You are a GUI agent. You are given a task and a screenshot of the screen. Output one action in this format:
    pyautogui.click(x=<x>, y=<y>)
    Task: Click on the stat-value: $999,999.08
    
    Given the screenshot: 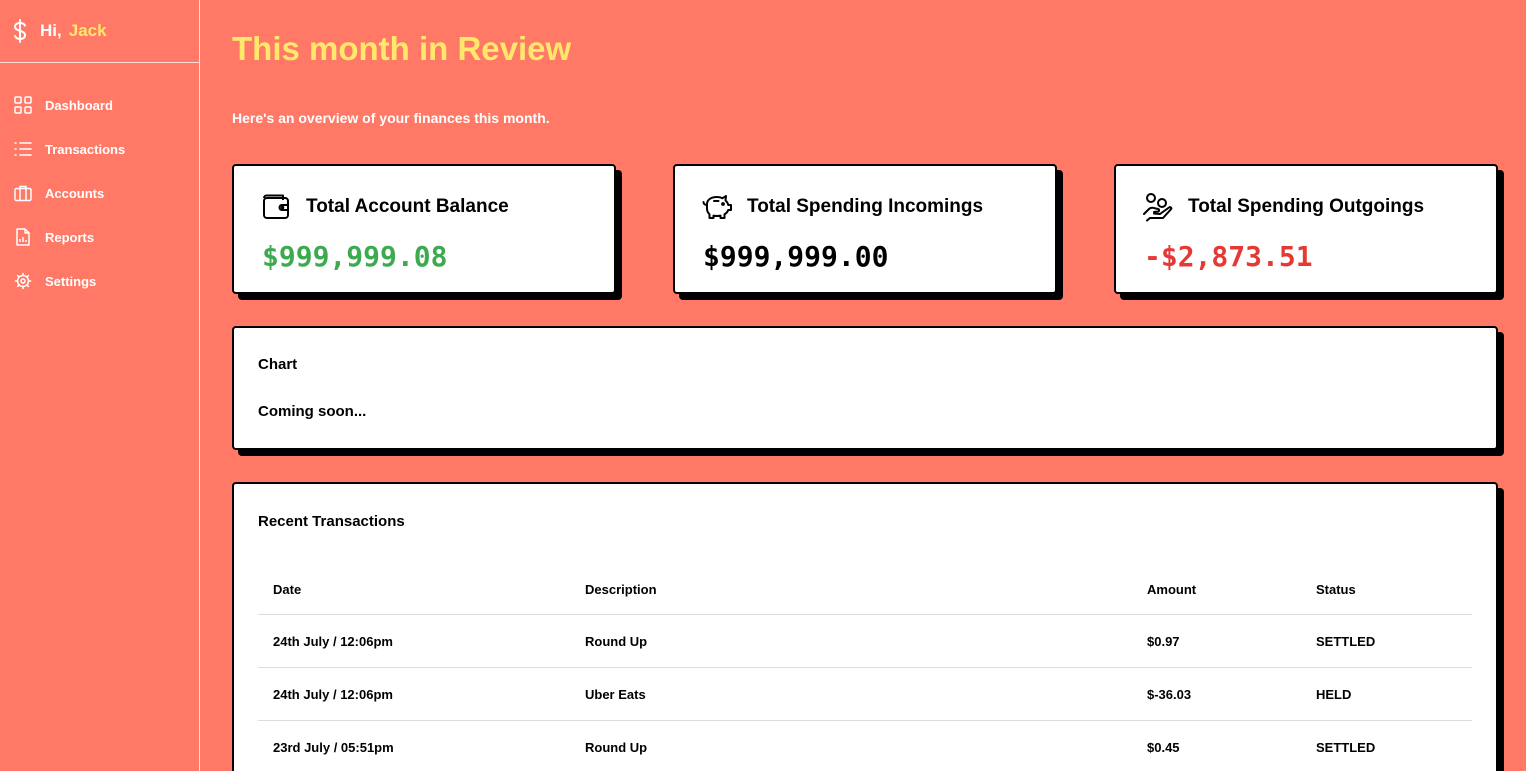 What is the action you would take?
    pyautogui.click(x=355, y=256)
    